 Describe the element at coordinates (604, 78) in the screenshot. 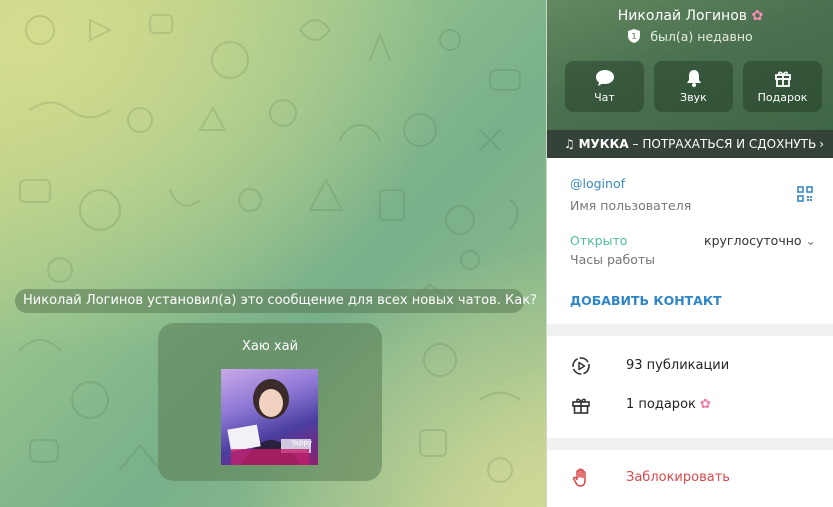

I see `chat-bubble-icon` at that location.